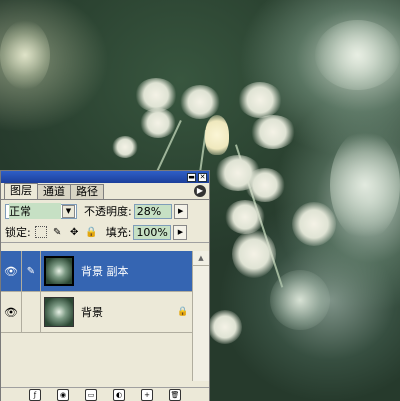 Image resolution: width=400 pixels, height=401 pixels. I want to click on lock-move-icon: ✥, so click(74, 232).